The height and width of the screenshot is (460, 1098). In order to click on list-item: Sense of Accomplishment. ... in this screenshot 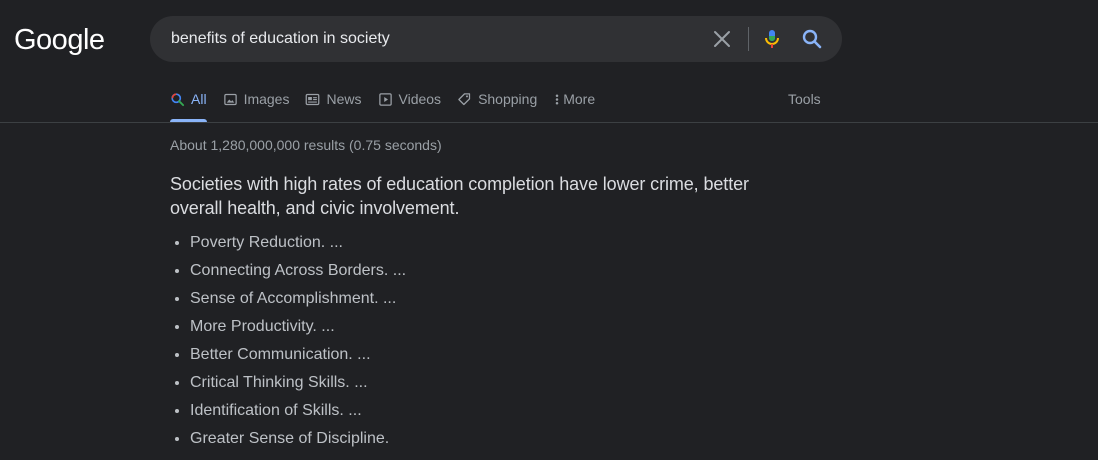, I will do `click(298, 299)`.